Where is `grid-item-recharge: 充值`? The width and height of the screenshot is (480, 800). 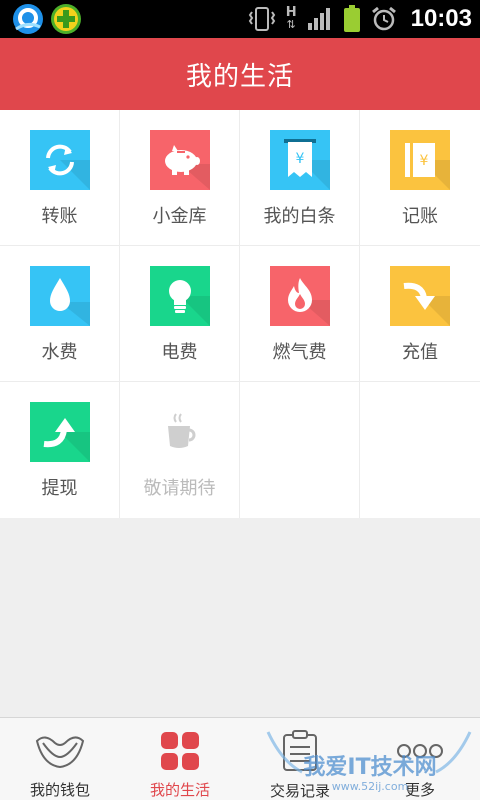
grid-item-recharge: 充值 is located at coordinates (420, 314).